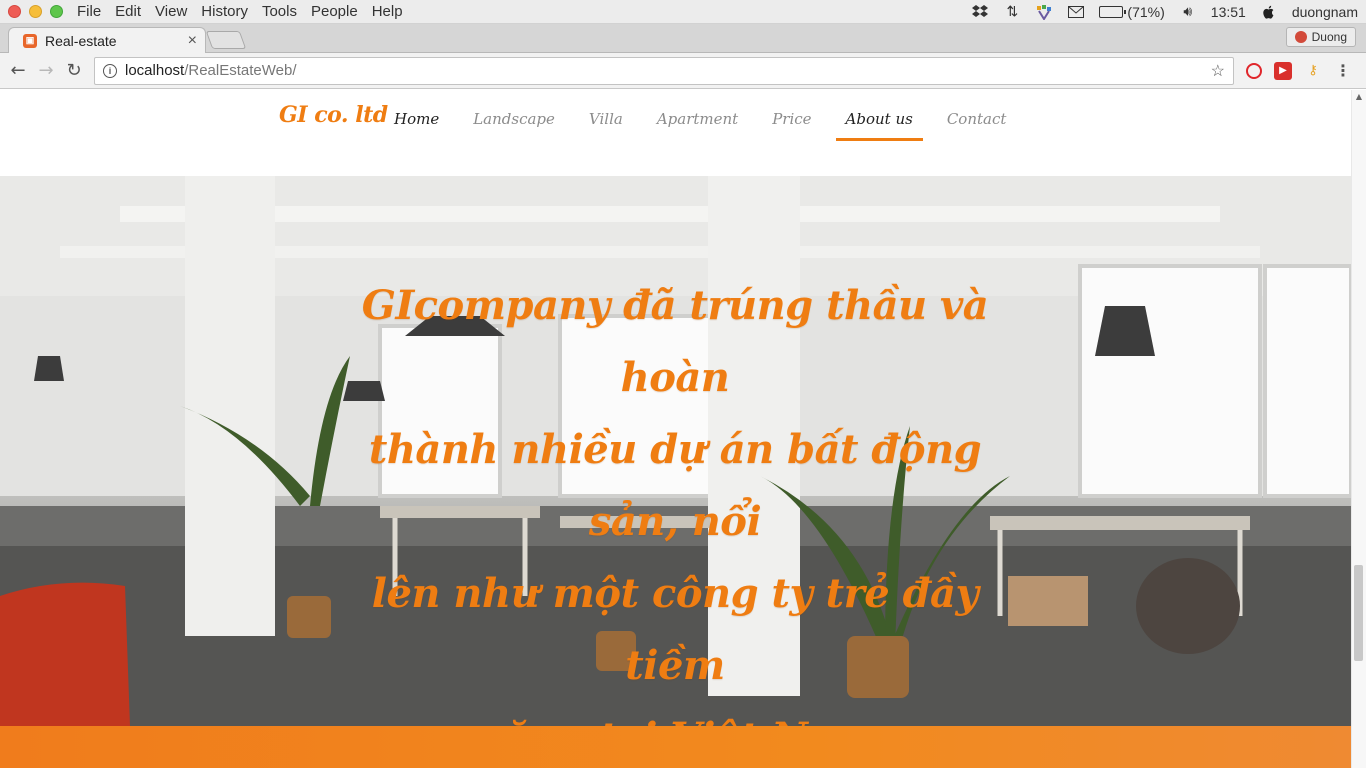 This screenshot has height=768, width=1366. Describe the element at coordinates (89, 11) in the screenshot. I see `menu-file: File` at that location.